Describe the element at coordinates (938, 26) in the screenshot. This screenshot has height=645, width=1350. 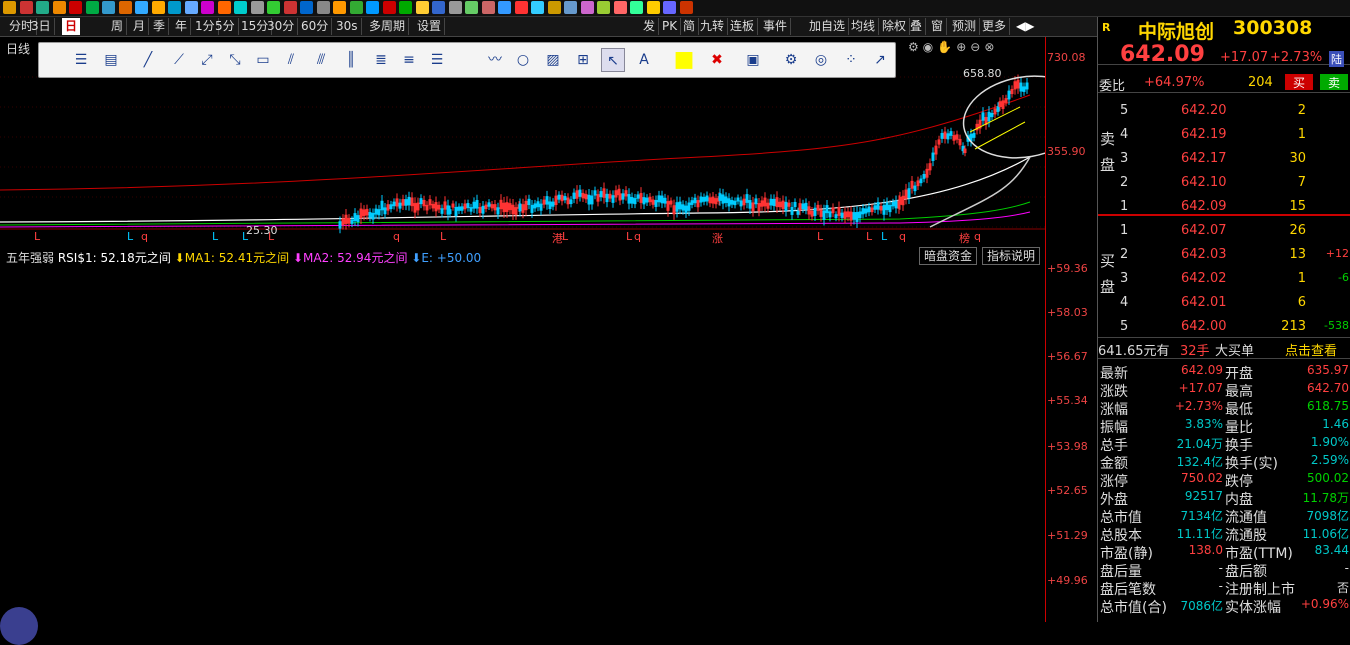
I see `menu-right-item-10: 窗` at that location.